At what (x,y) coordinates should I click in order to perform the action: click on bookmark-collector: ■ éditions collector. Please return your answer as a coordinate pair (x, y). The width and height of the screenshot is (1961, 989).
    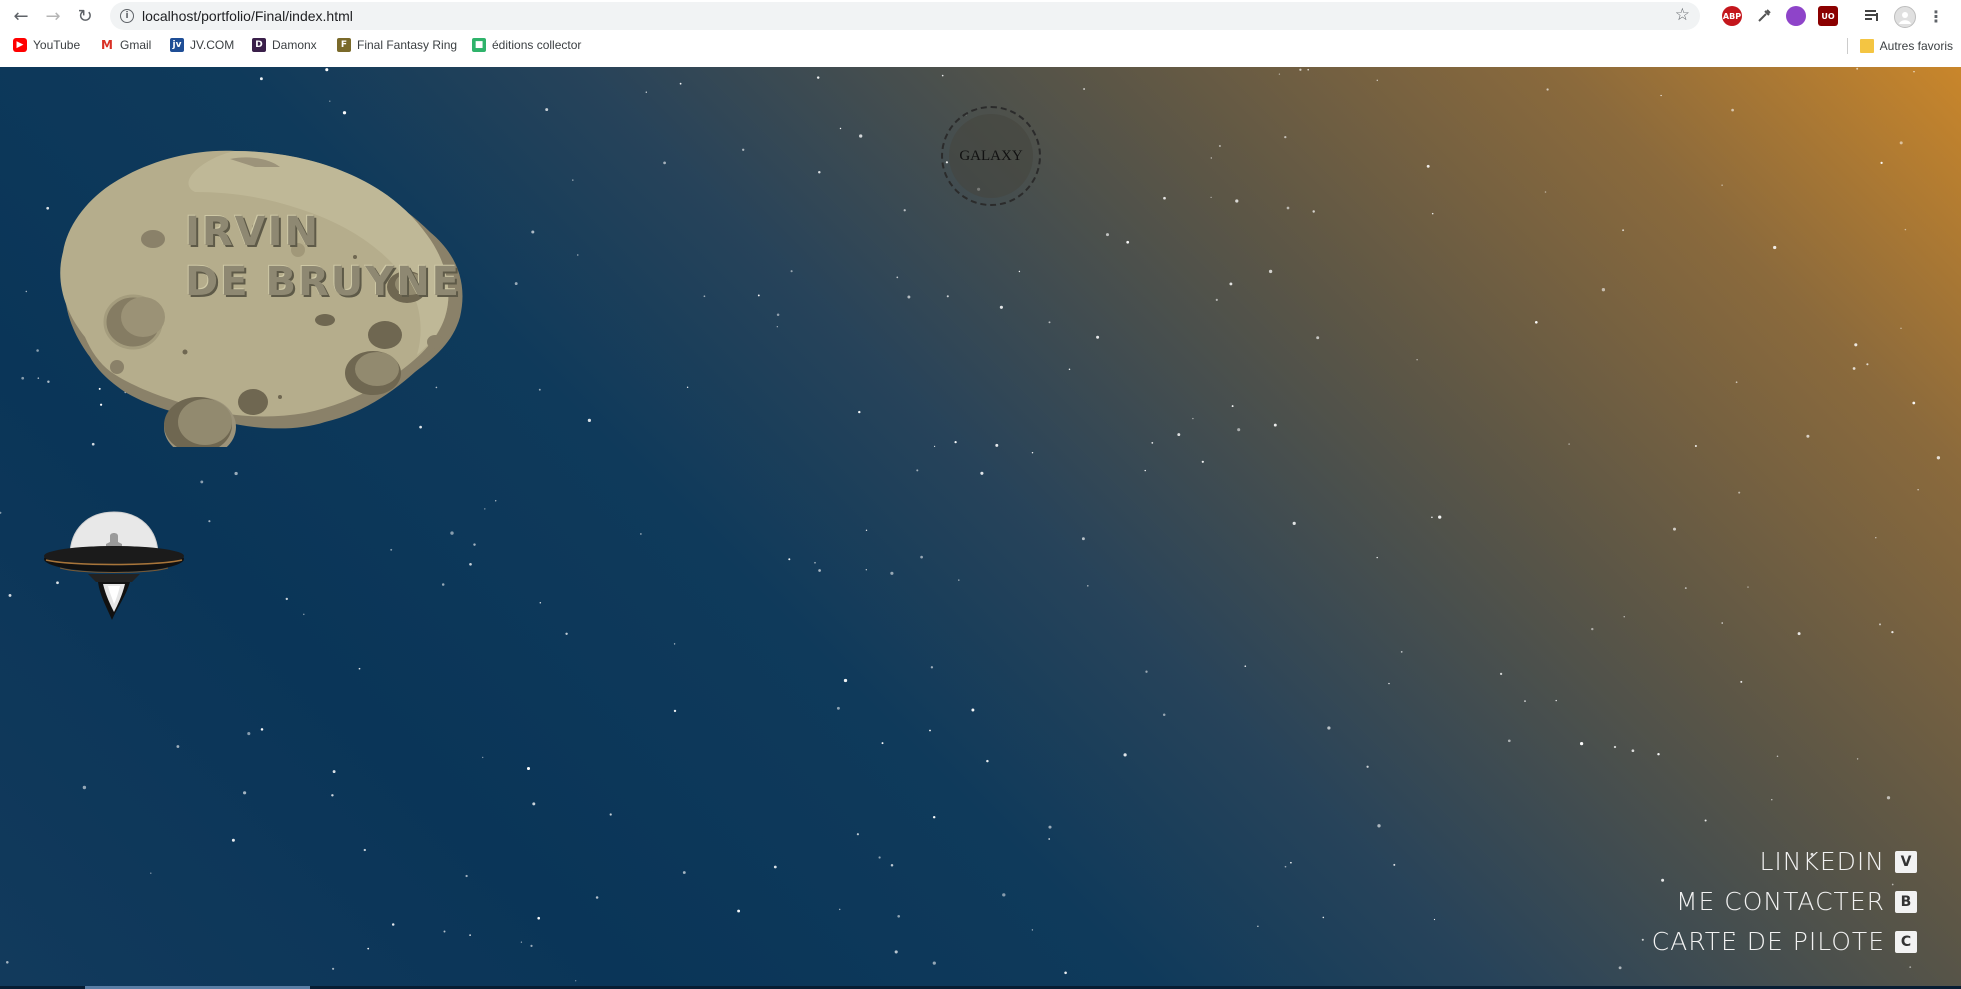
    Looking at the image, I should click on (526, 45).